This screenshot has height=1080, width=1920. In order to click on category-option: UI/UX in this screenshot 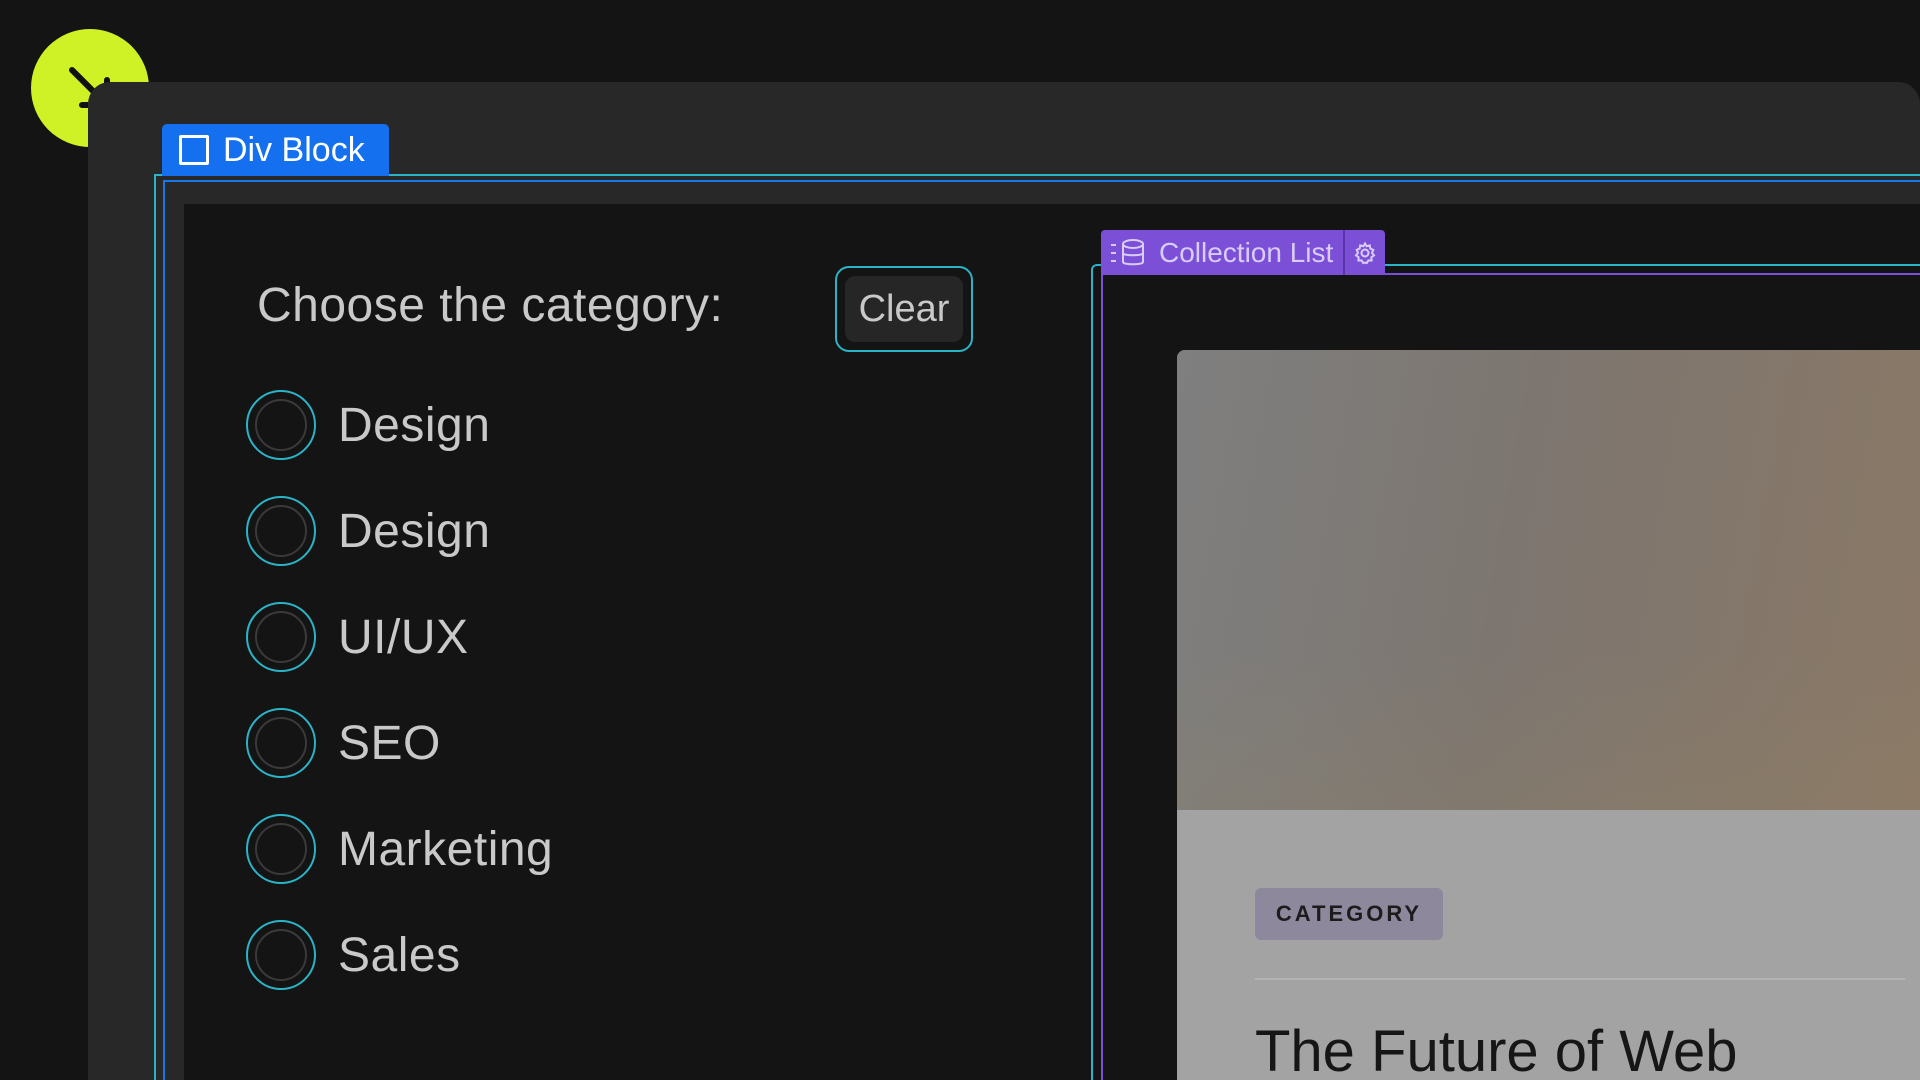, I will do `click(357, 637)`.